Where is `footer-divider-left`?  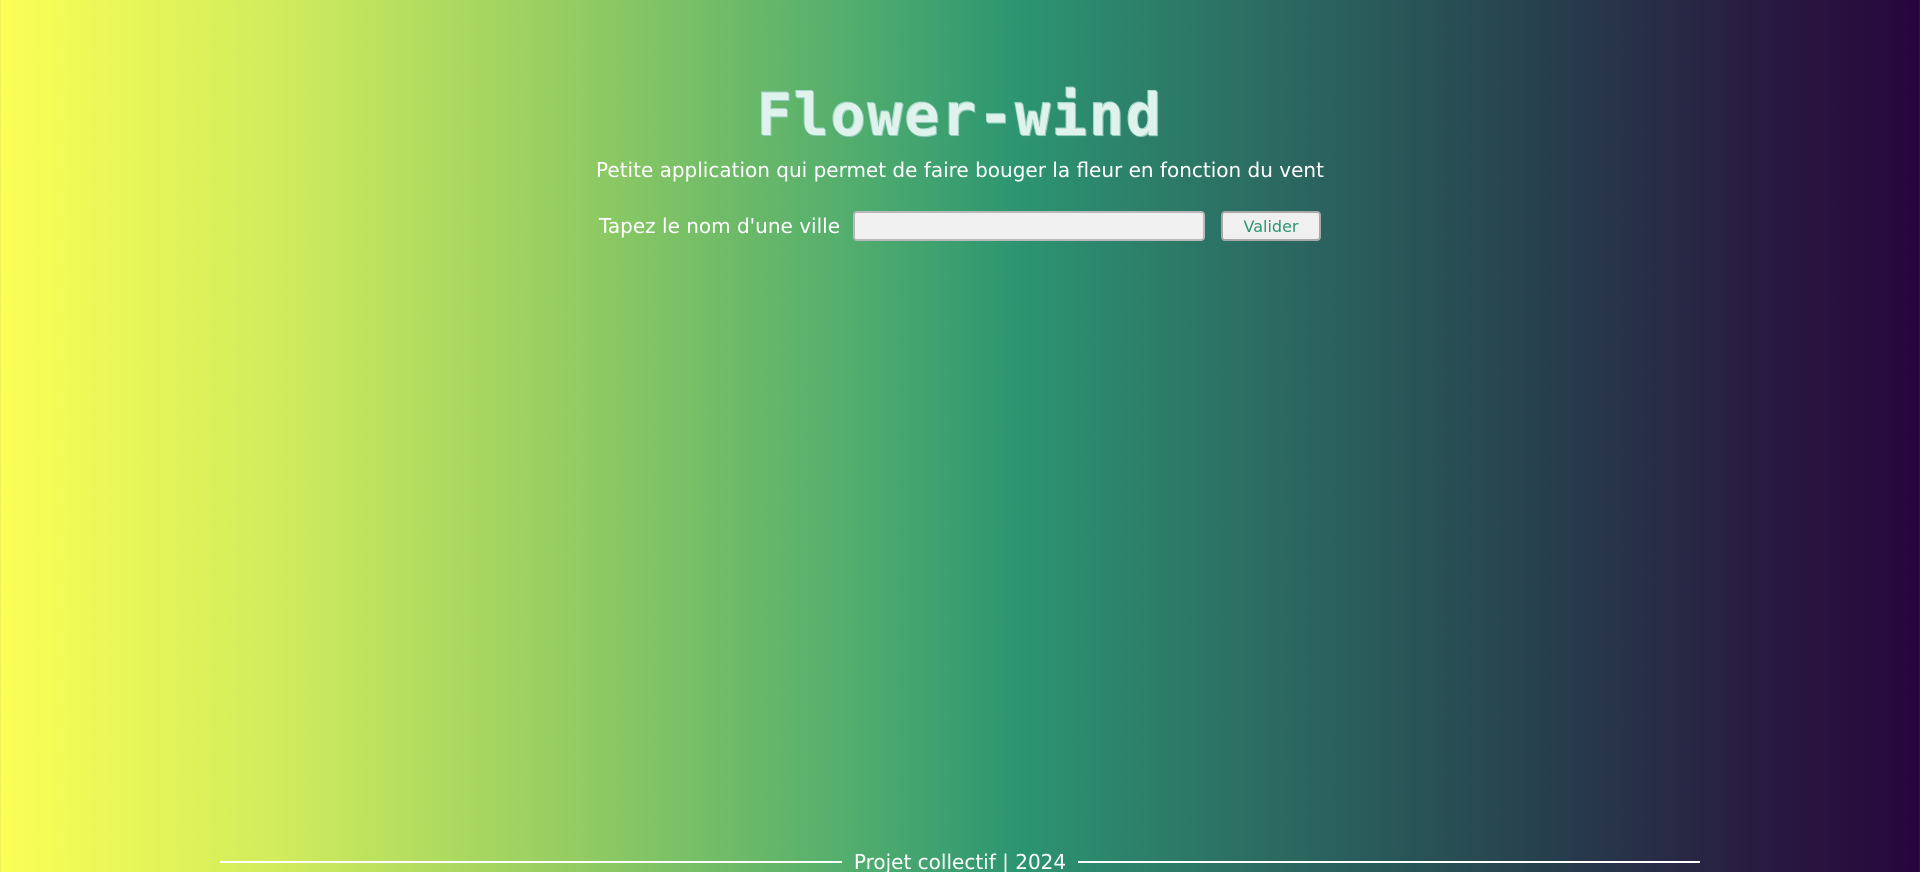 footer-divider-left is located at coordinates (531, 862).